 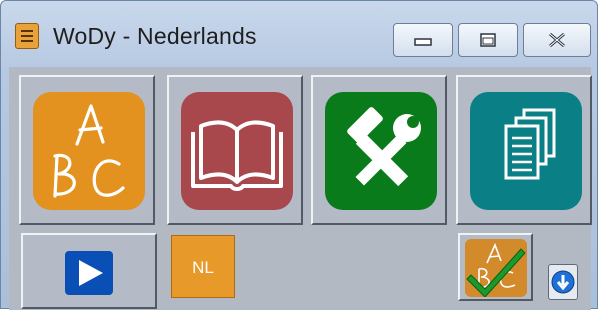 I want to click on maximize-icon, so click(x=488, y=40).